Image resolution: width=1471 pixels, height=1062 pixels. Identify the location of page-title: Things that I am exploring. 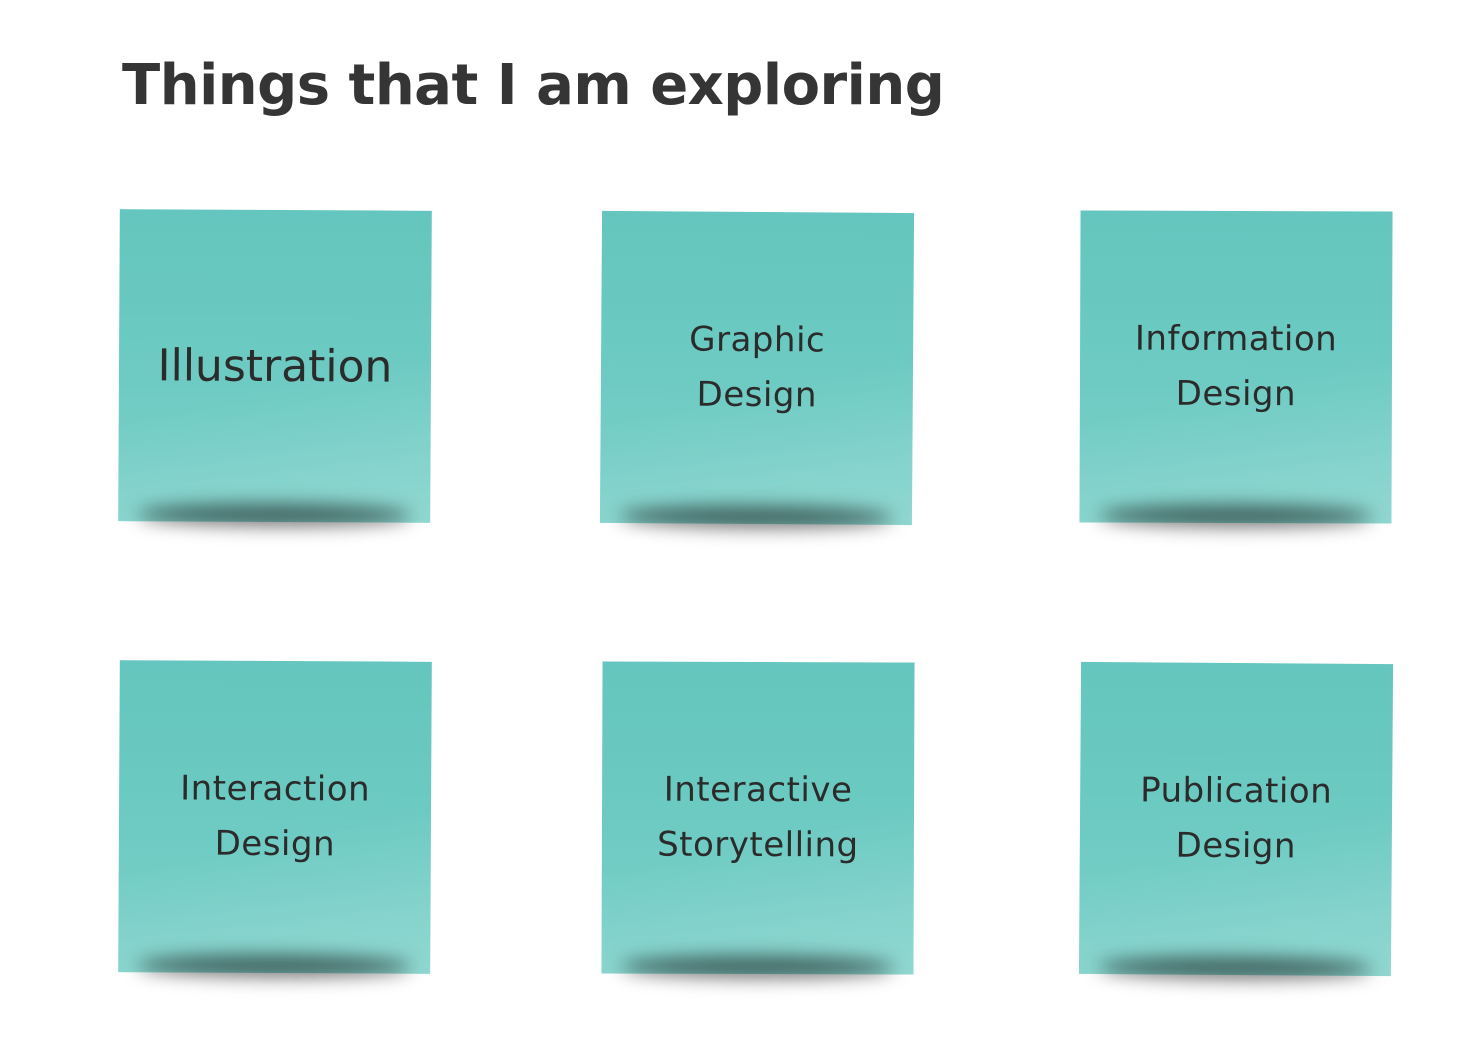
(533, 85).